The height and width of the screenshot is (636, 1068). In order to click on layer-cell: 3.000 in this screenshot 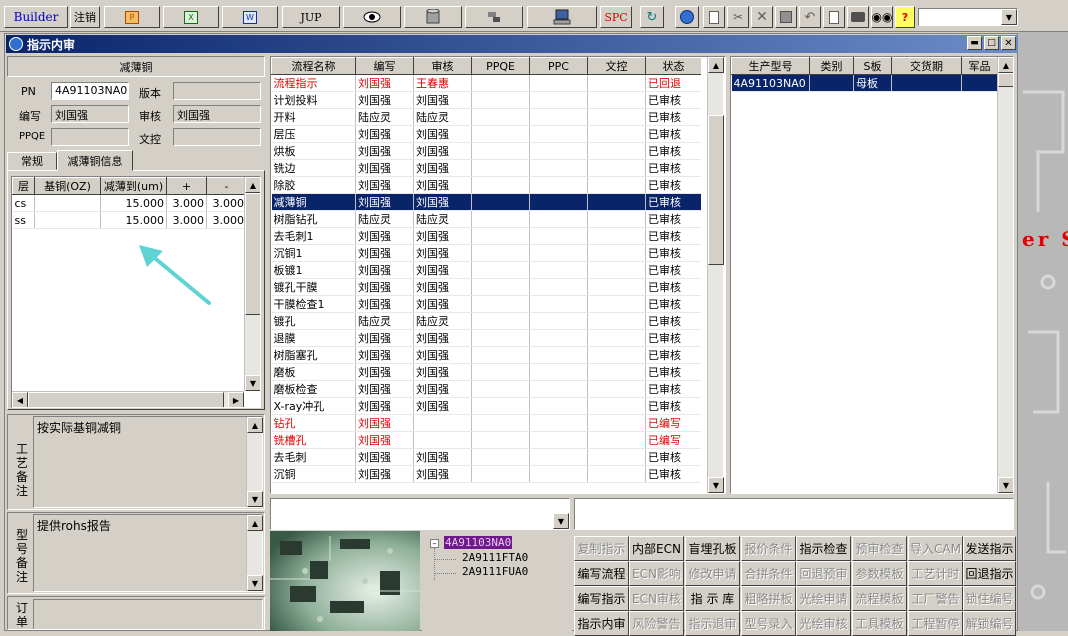, I will do `click(226, 203)`.